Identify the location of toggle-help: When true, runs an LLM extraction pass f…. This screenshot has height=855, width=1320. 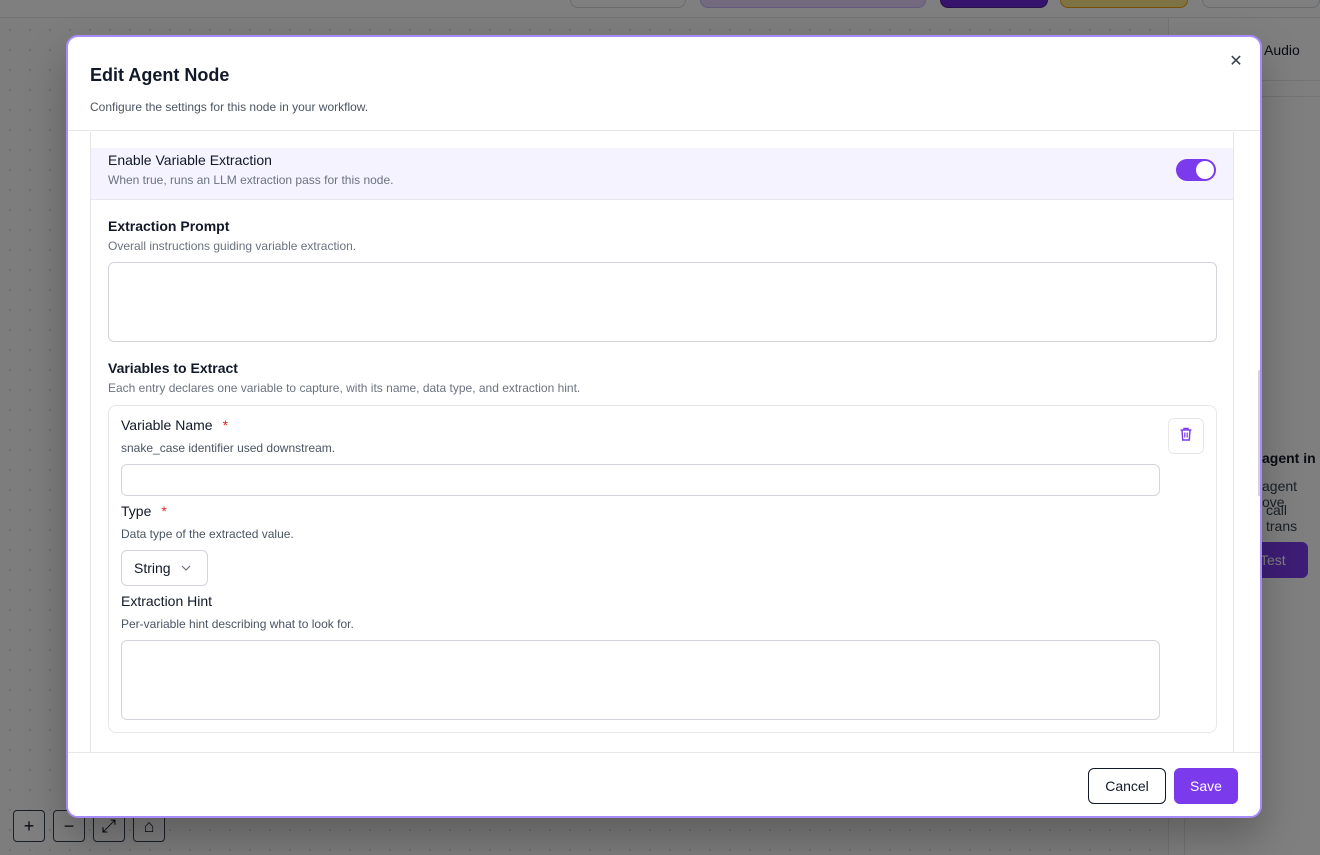
(251, 180).